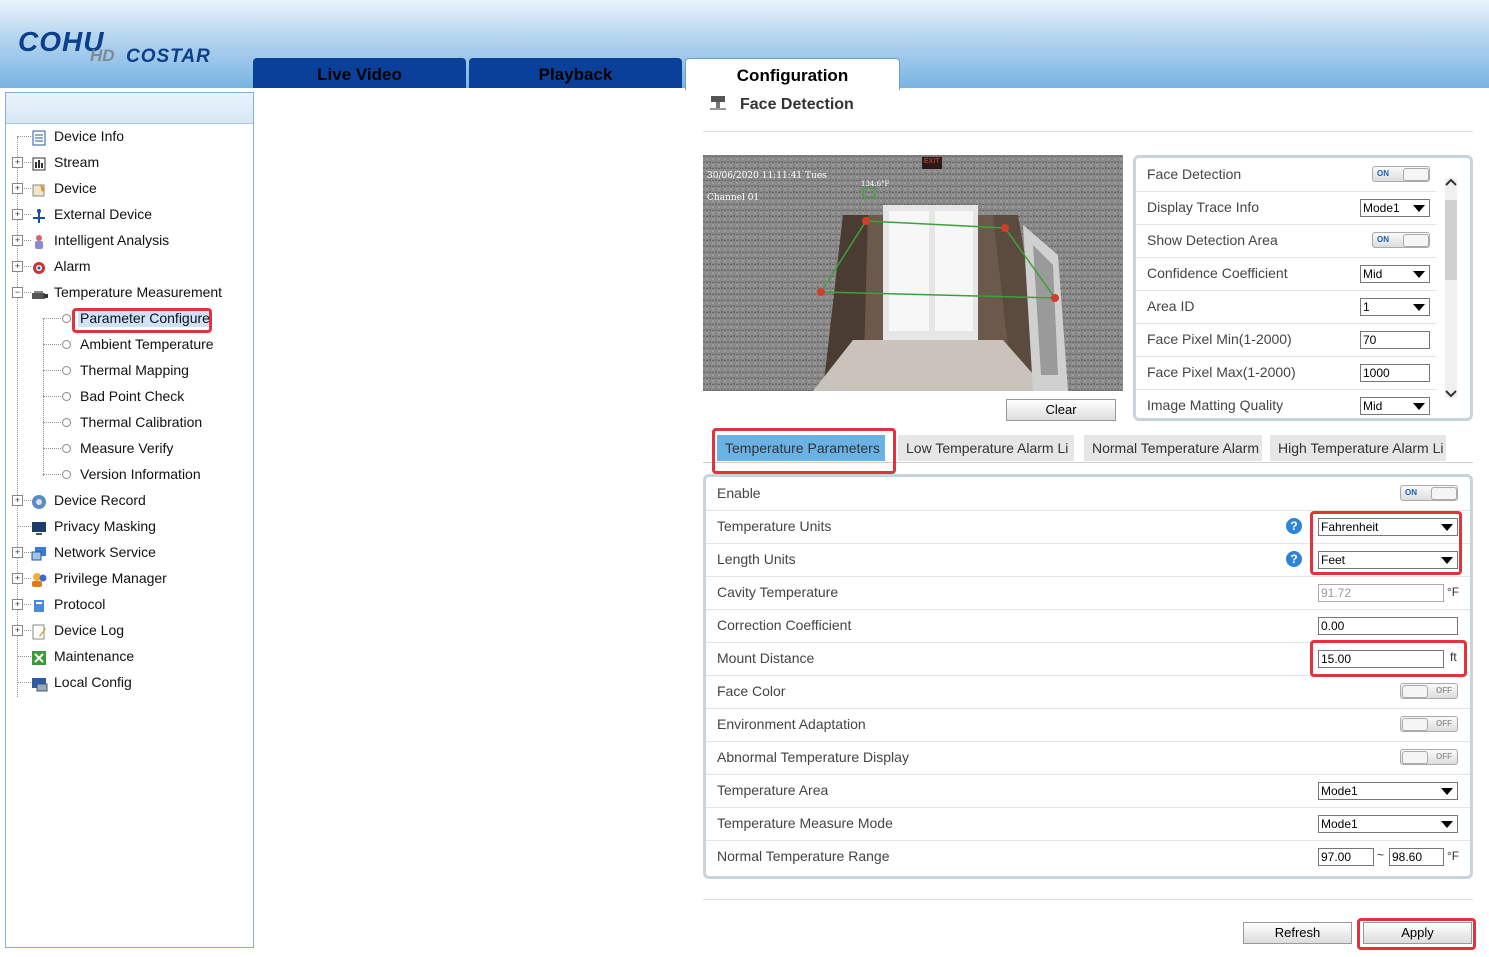 The height and width of the screenshot is (957, 1489). Describe the element at coordinates (112, 240) in the screenshot. I see `sidebar-item-label: Intelligent Analysis` at that location.